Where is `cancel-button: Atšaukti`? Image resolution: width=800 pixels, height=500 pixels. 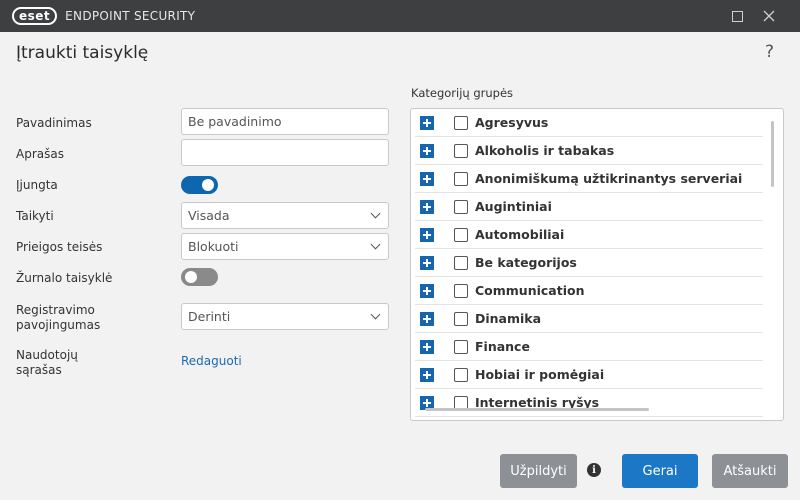 cancel-button: Atšaukti is located at coordinates (750, 471).